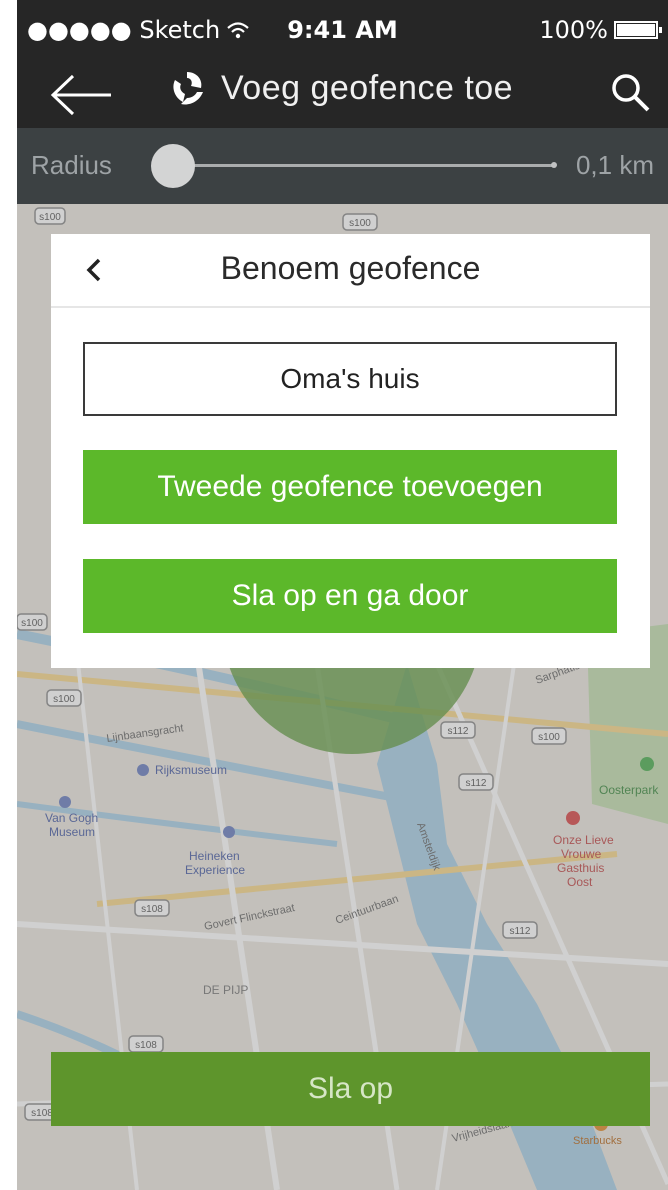 Image resolution: width=668 pixels, height=1190 pixels. I want to click on add-second-geofence-button: Tweede geofence toevoegen, so click(350, 487).